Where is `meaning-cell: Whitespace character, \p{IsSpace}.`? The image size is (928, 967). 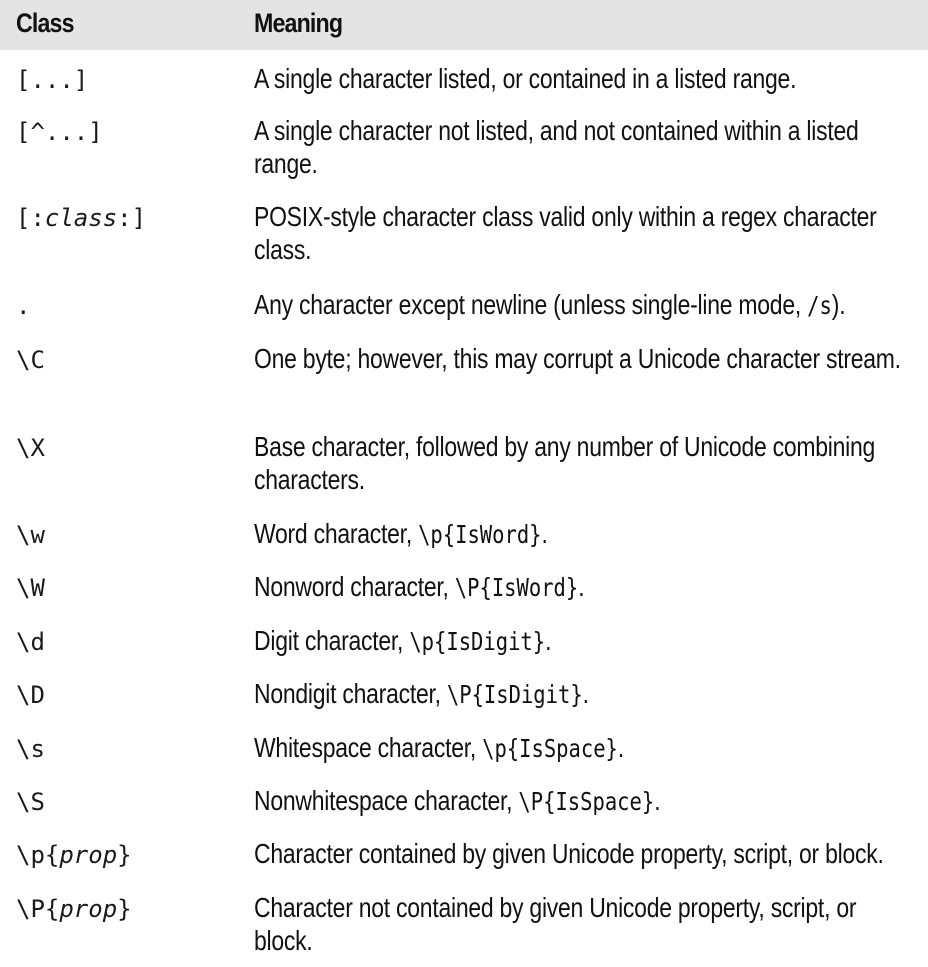 meaning-cell: Whitespace character, \p{IsSpace}. is located at coordinates (439, 747).